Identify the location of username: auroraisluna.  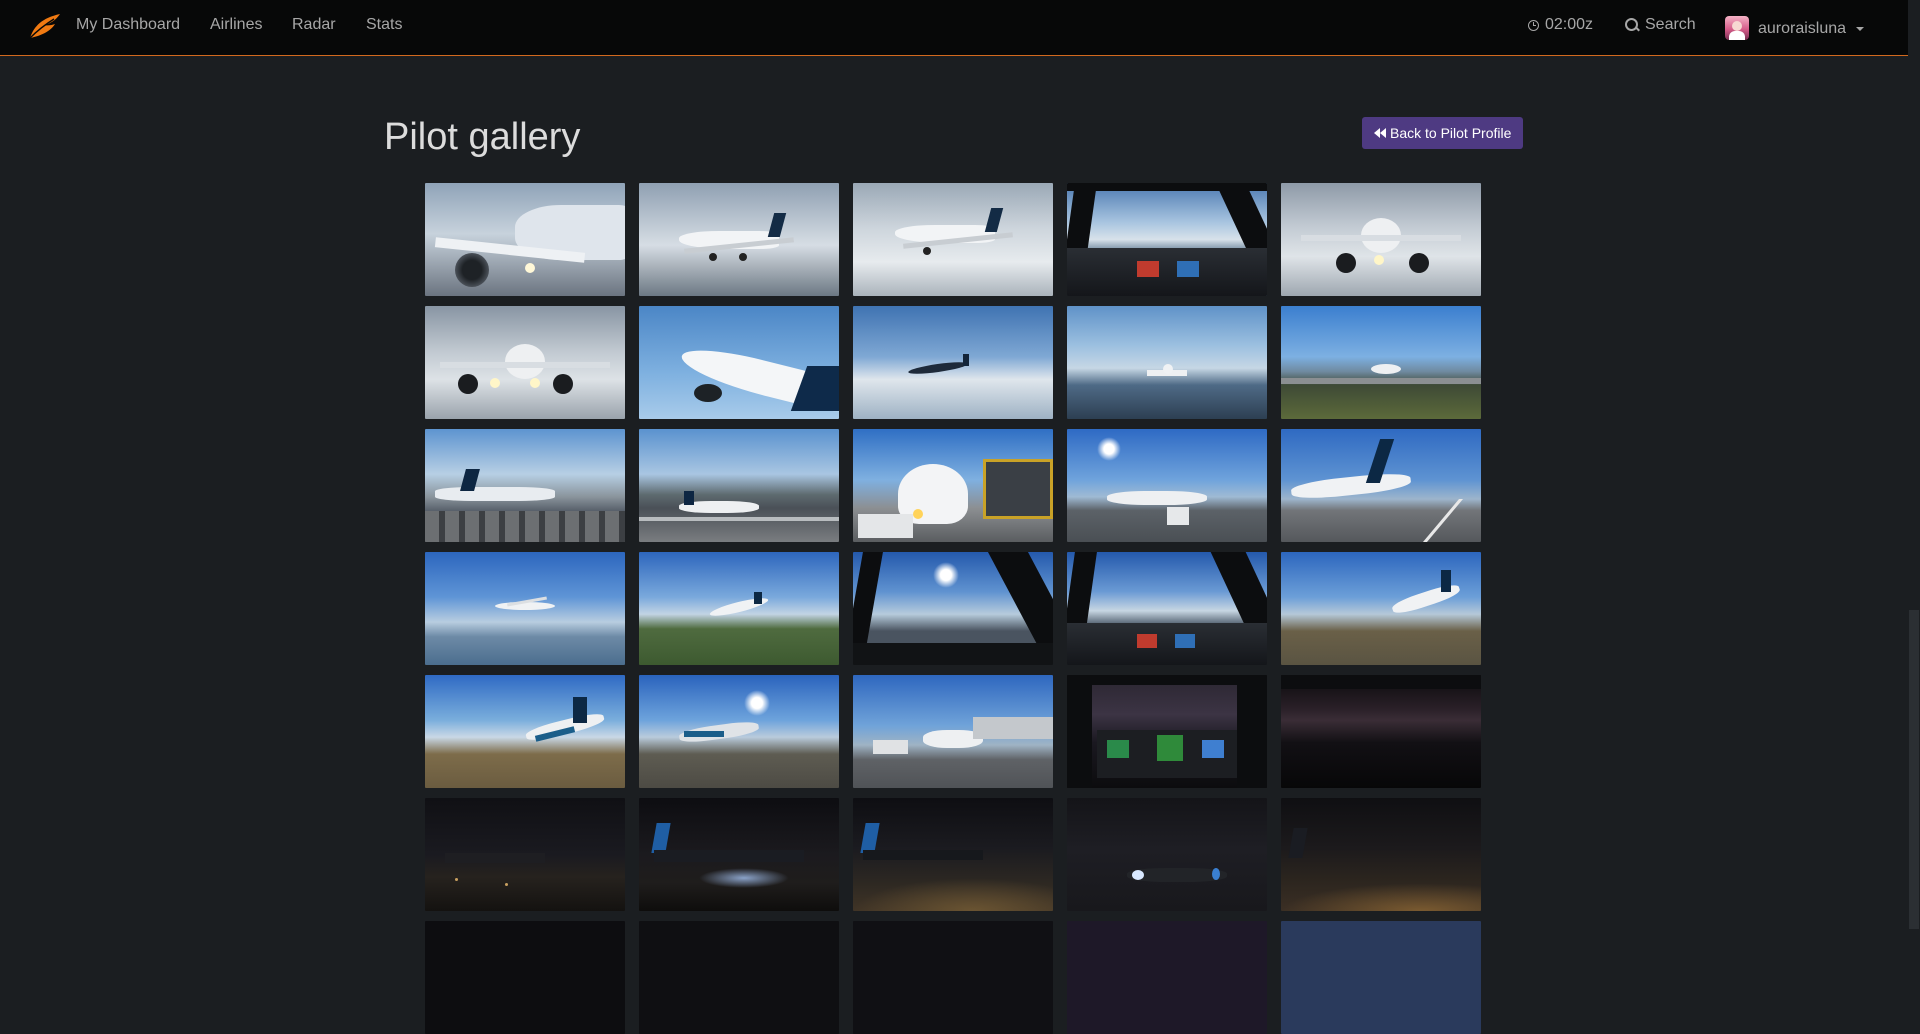
(1802, 28).